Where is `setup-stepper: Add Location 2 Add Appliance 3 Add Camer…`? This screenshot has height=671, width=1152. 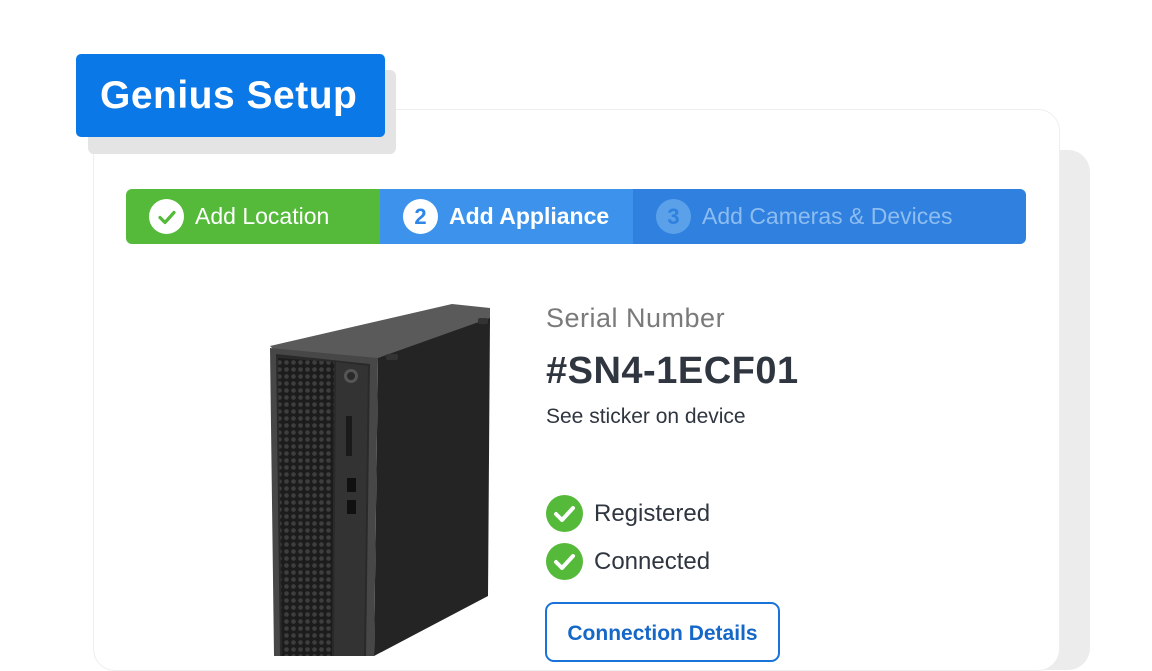 setup-stepper: Add Location 2 Add Appliance 3 Add Camer… is located at coordinates (576, 216).